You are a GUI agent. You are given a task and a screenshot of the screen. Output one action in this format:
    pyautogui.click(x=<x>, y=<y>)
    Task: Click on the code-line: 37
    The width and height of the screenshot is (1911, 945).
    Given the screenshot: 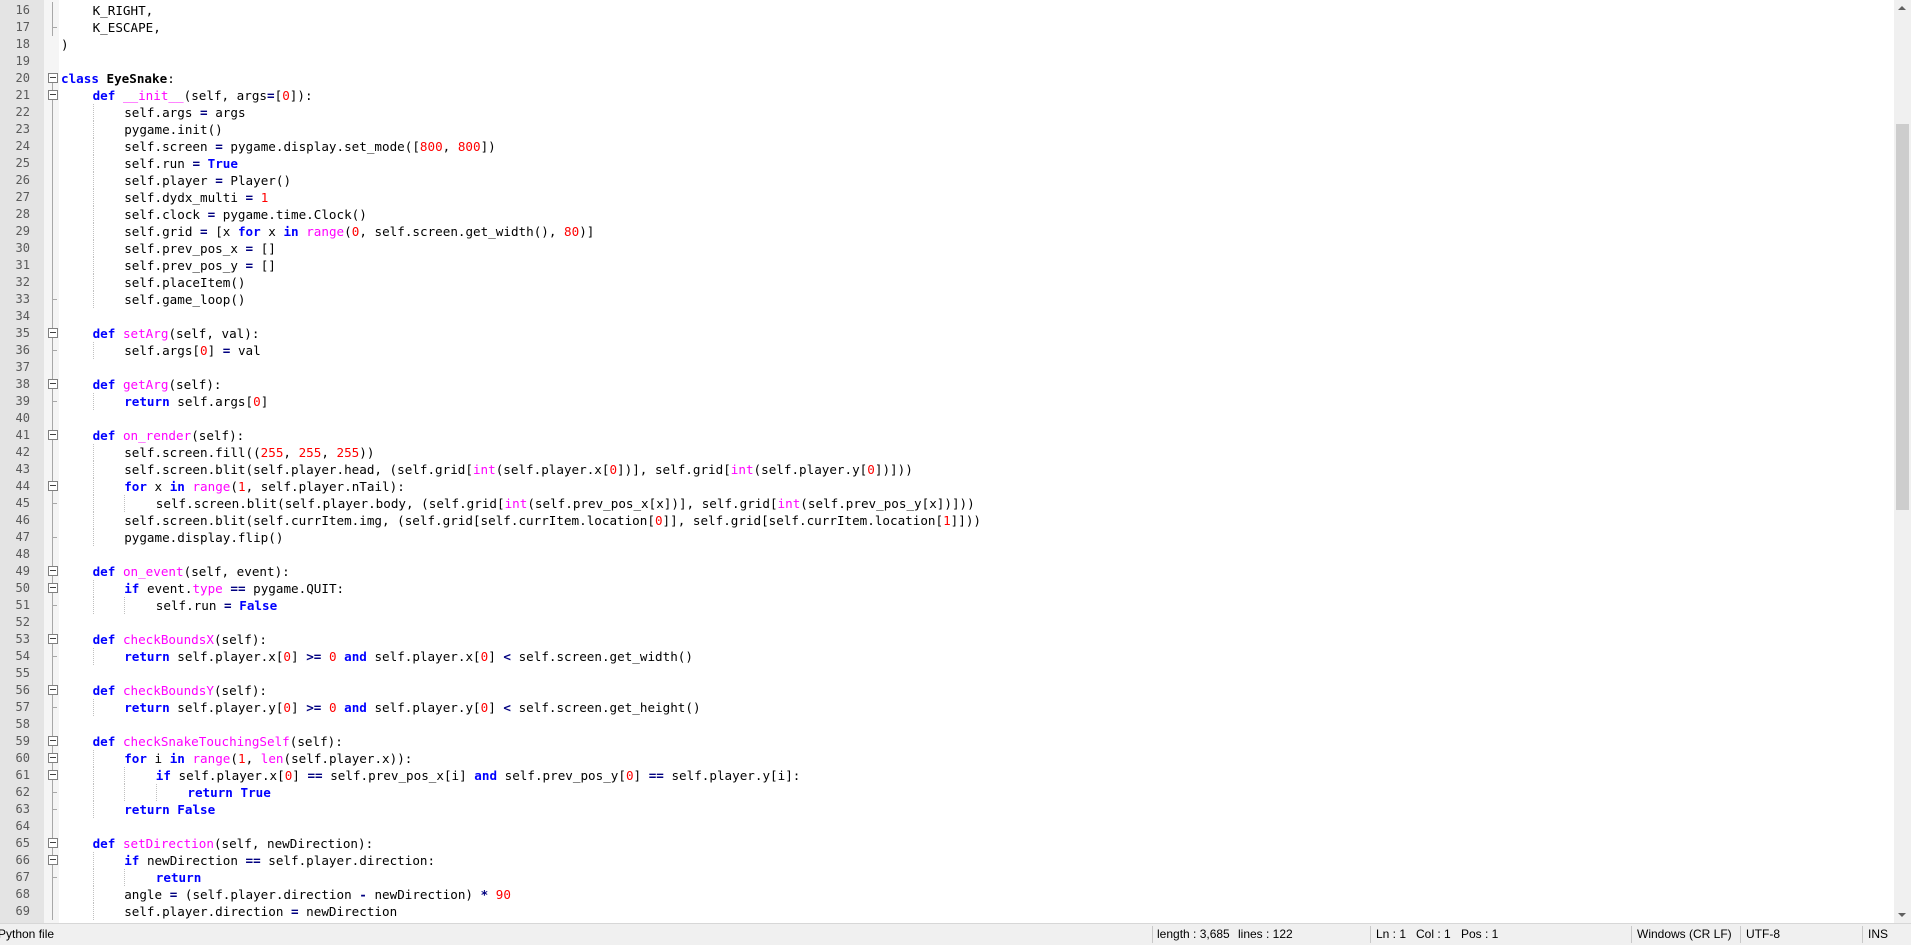 What is the action you would take?
    pyautogui.click(x=947, y=367)
    